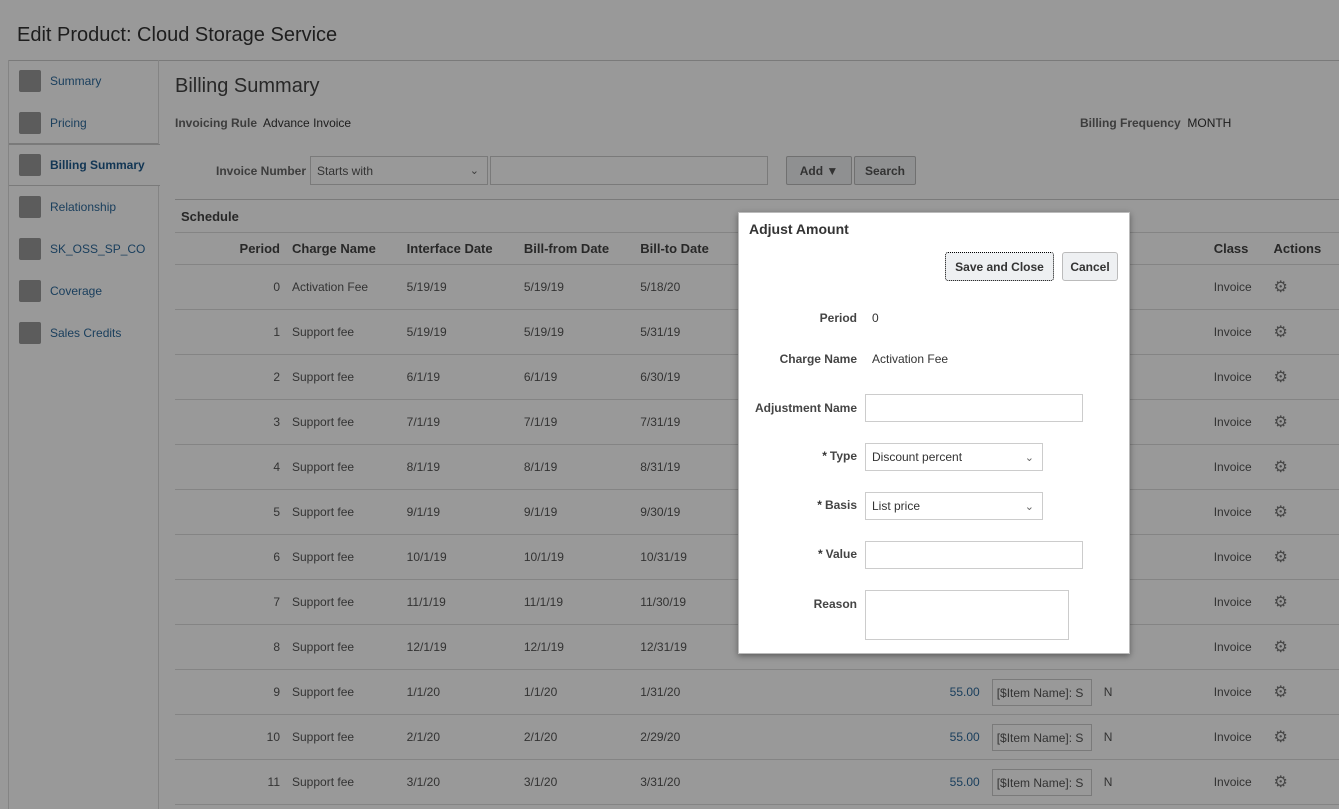 This screenshot has width=1339, height=809. Describe the element at coordinates (974, 555) in the screenshot. I see `value-input` at that location.